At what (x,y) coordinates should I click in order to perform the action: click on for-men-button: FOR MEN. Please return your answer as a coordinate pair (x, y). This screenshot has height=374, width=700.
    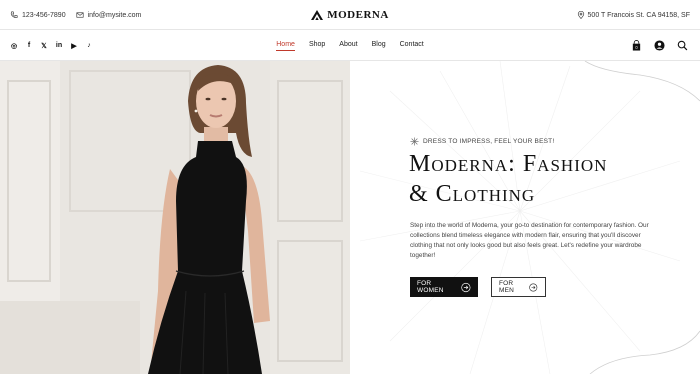
    Looking at the image, I should click on (518, 287).